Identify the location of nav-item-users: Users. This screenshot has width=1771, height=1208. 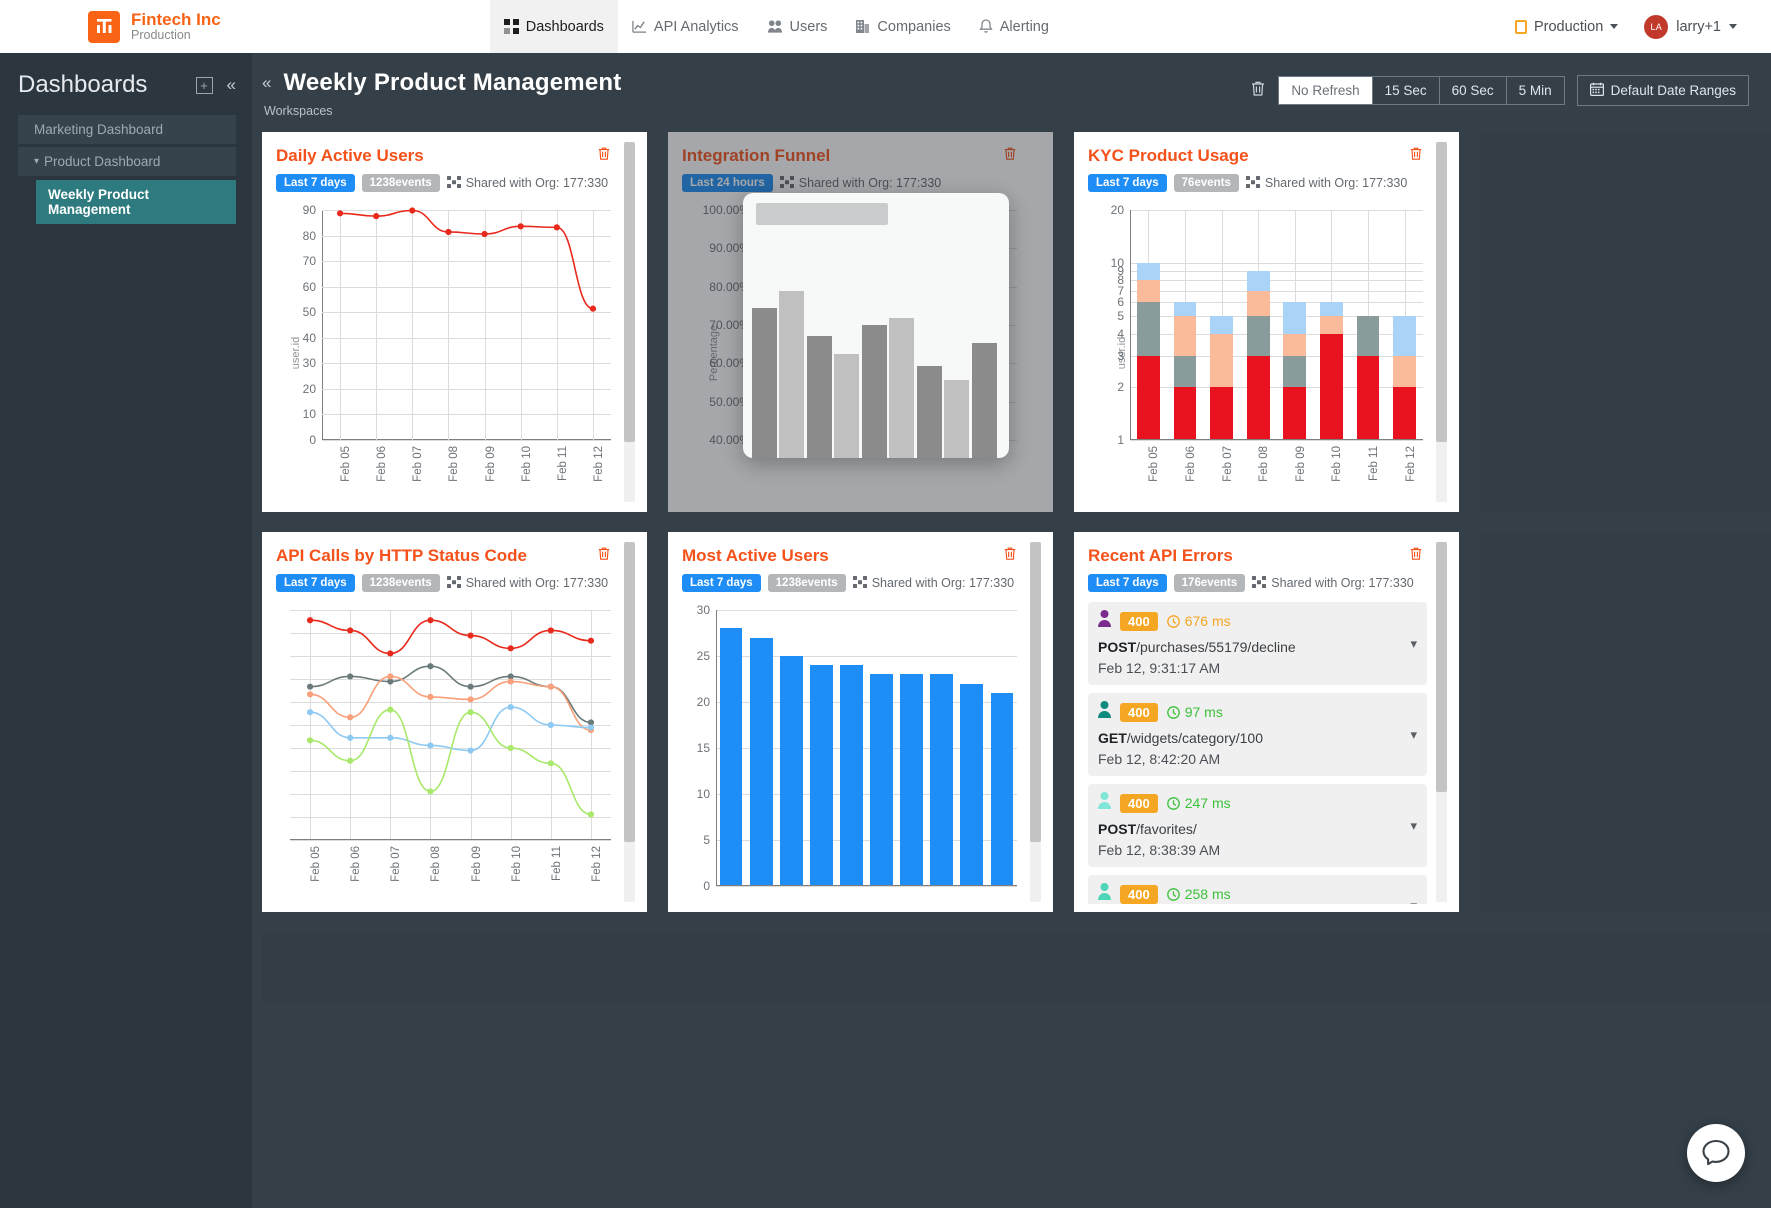
(797, 26).